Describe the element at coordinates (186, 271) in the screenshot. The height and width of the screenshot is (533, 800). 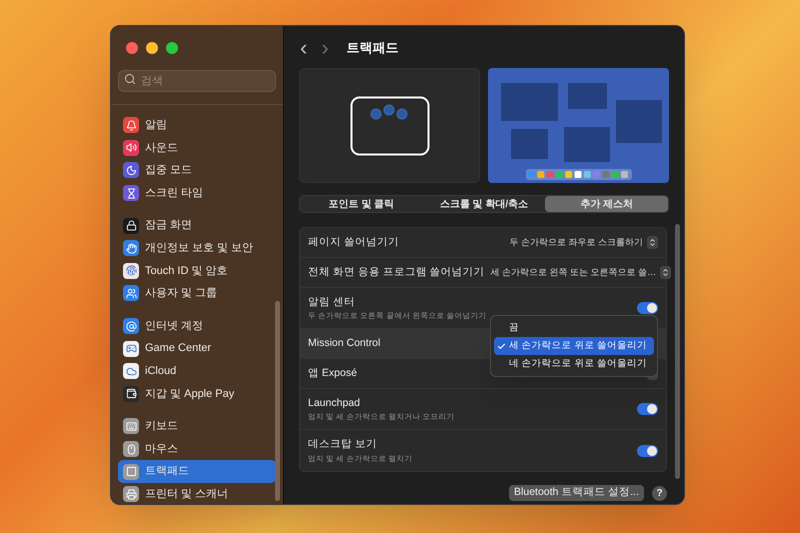
I see `sidebar-label: Touch ID 및 암호` at that location.